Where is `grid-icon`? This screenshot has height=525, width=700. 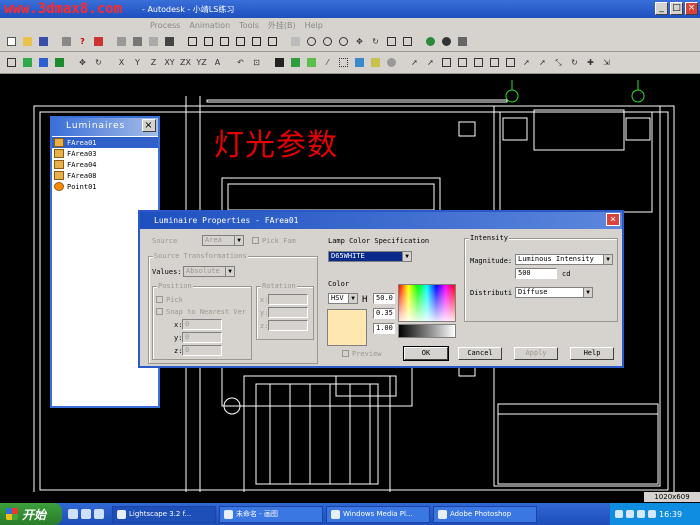
grid-icon is located at coordinates (343, 62).